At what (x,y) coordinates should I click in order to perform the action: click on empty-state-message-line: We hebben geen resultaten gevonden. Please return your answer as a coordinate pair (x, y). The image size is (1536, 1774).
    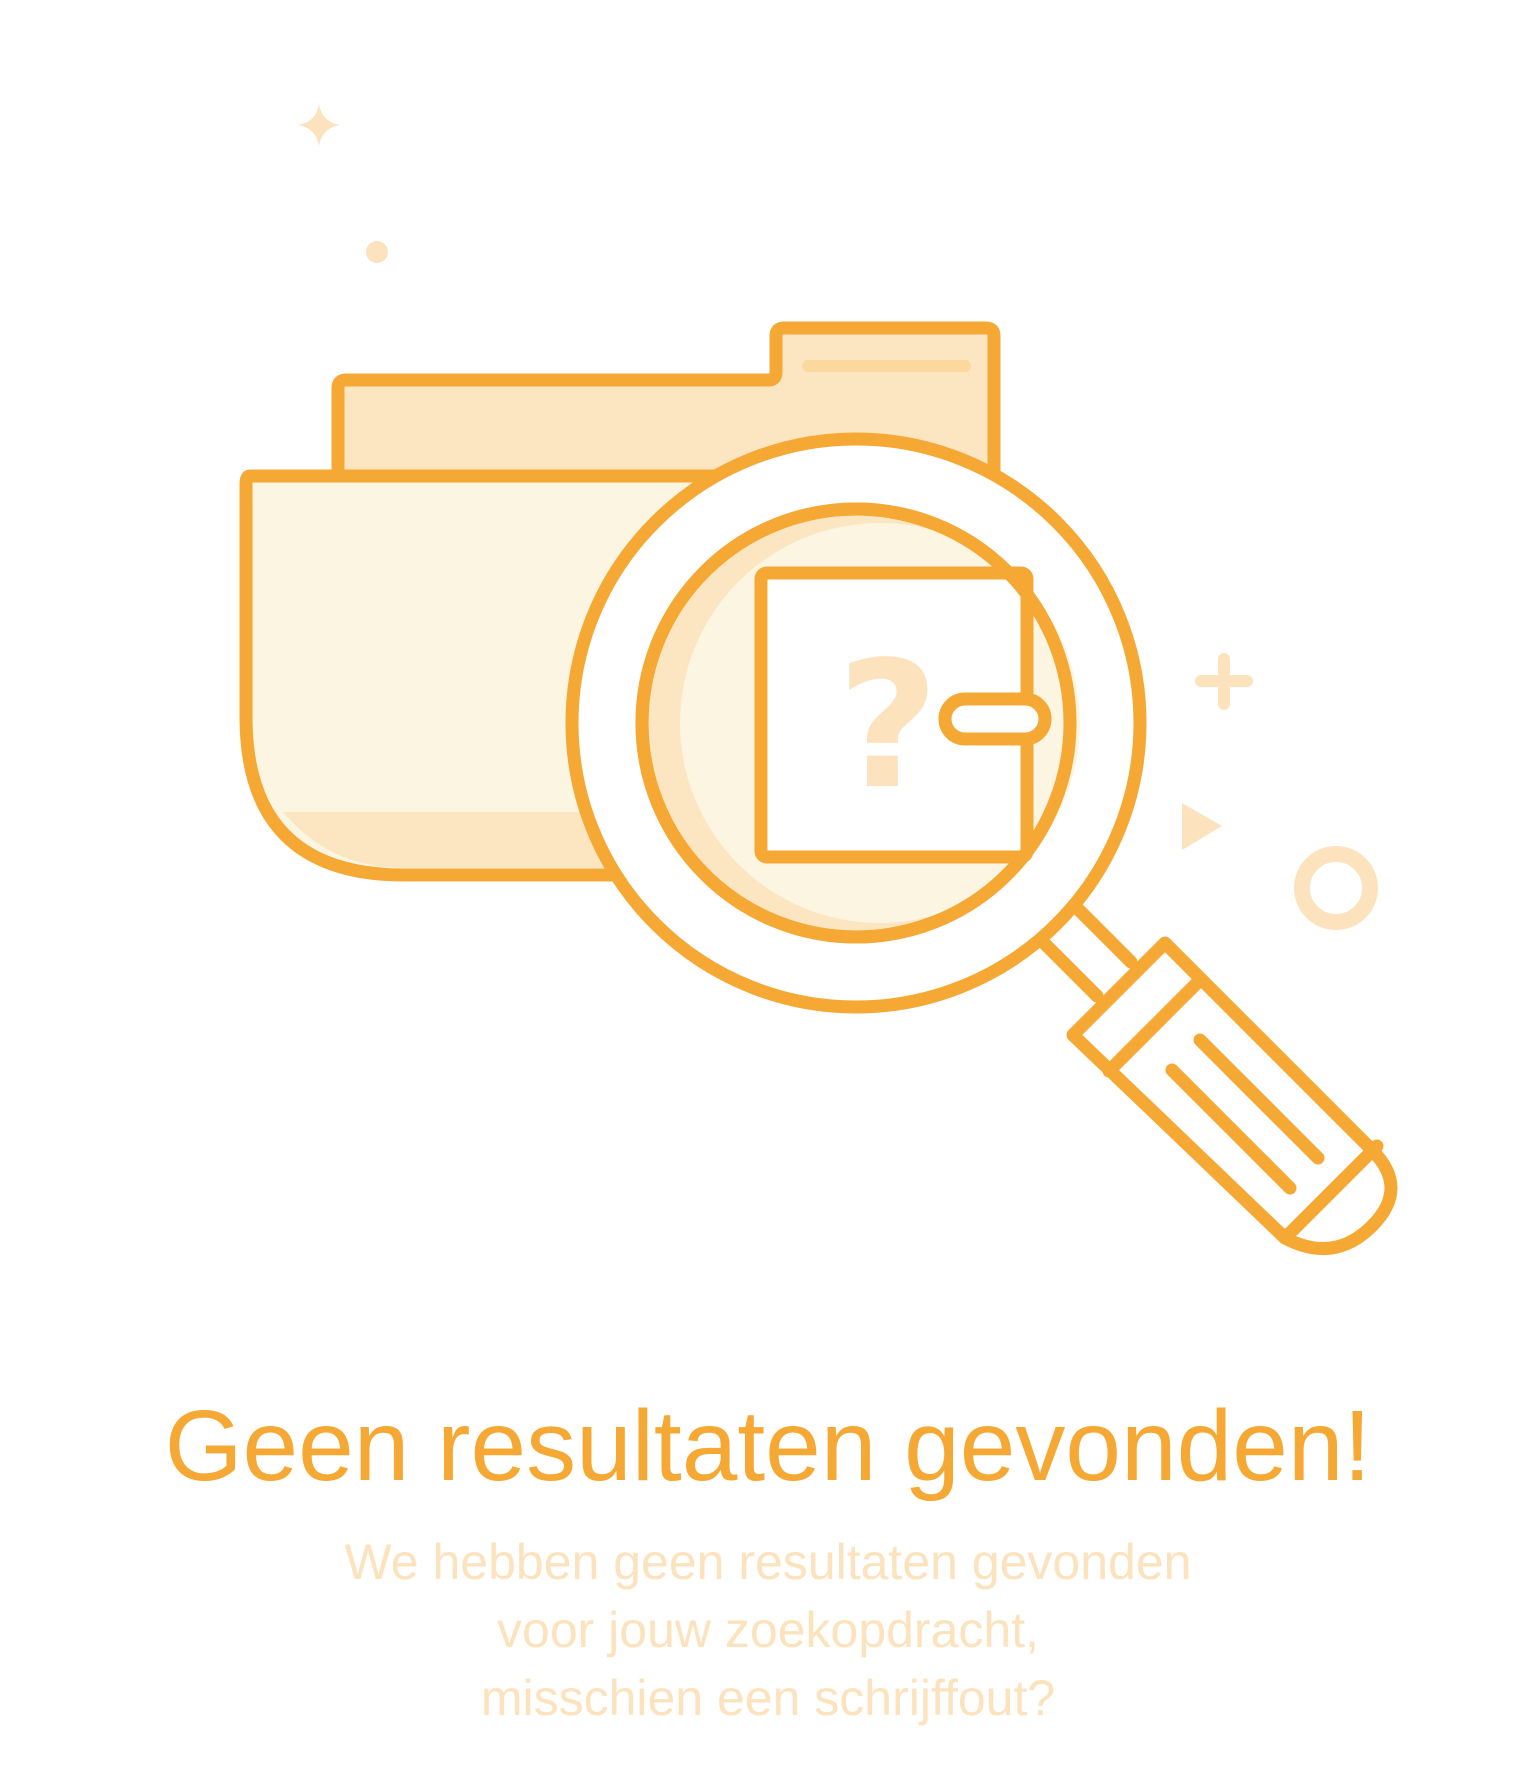
    Looking at the image, I should click on (768, 1562).